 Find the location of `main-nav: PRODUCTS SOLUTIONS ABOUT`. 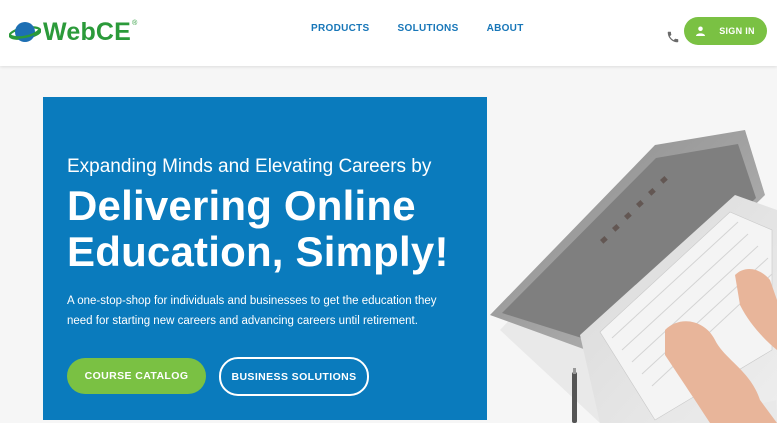

main-nav: PRODUCTS SOLUTIONS ABOUT is located at coordinates (431, 29).